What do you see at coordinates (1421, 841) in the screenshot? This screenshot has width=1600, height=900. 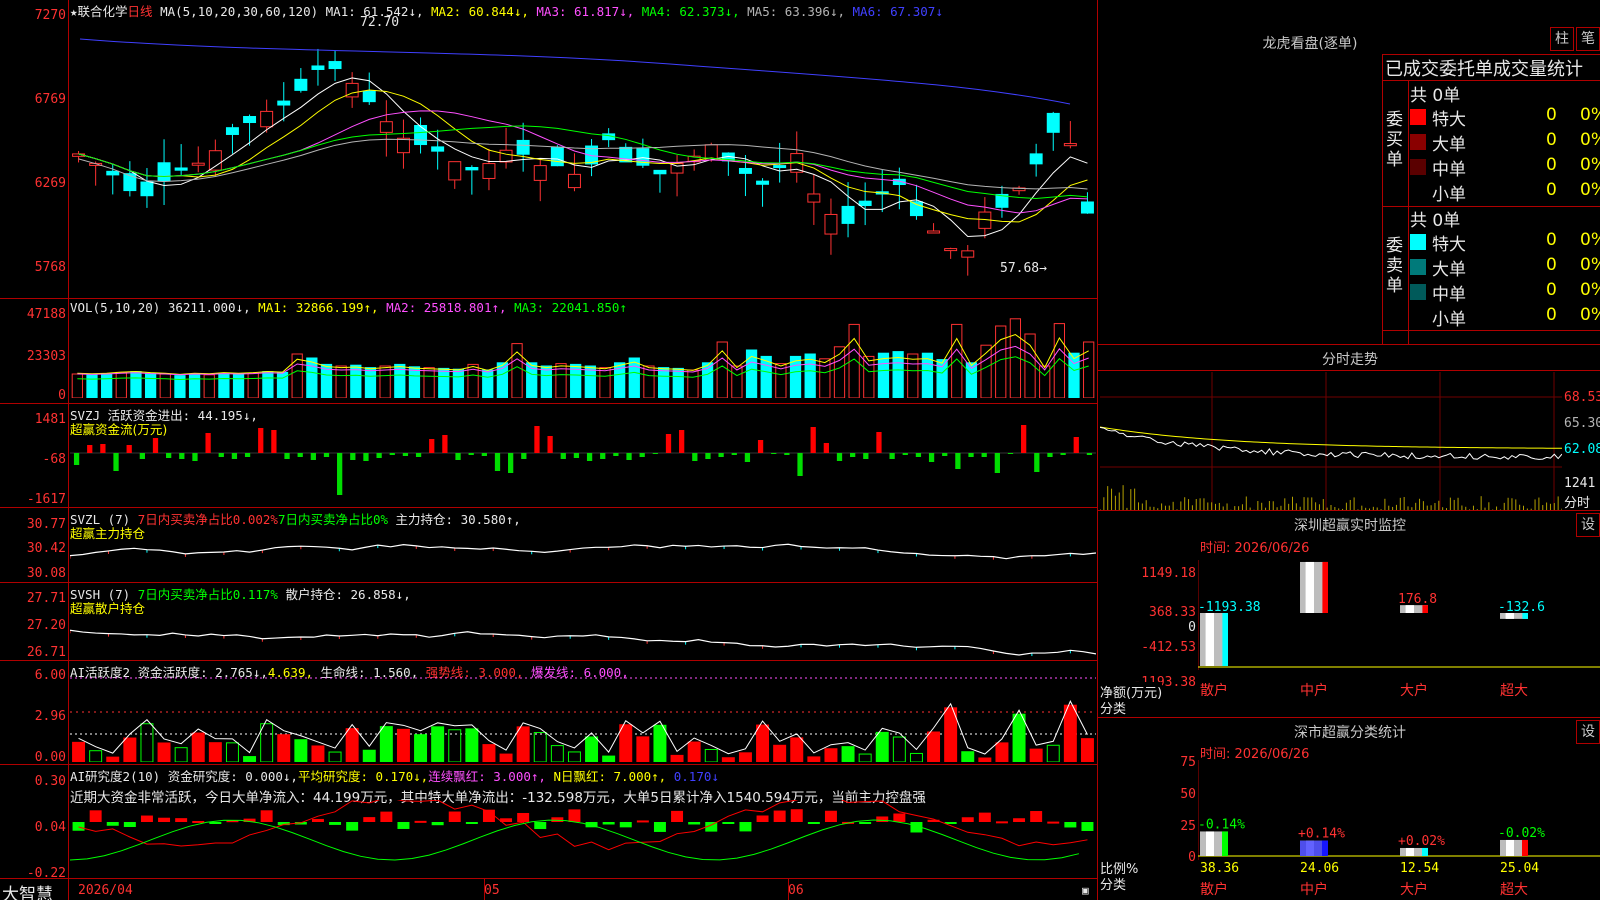 I see `bar-delta-label: +0.02%` at bounding box center [1421, 841].